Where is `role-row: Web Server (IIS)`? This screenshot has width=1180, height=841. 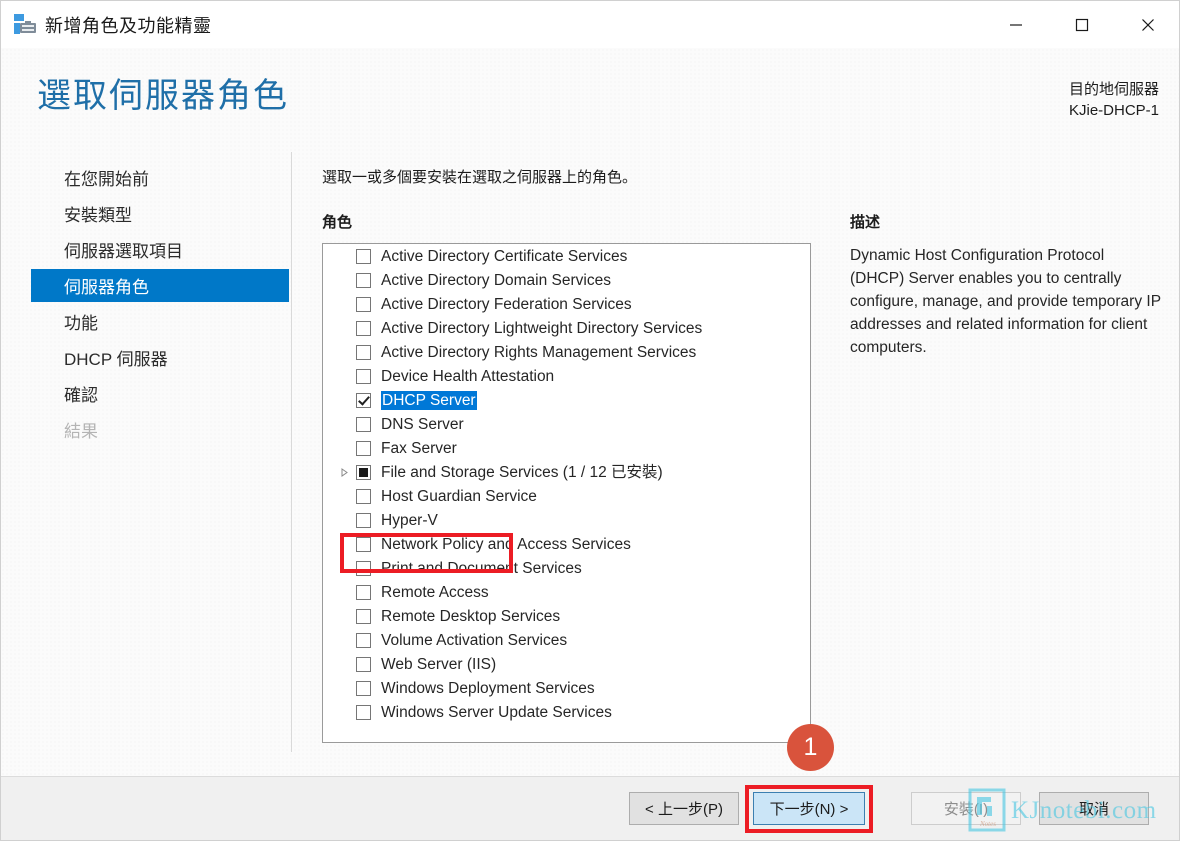
role-row: Web Server (IIS) is located at coordinates (566, 664).